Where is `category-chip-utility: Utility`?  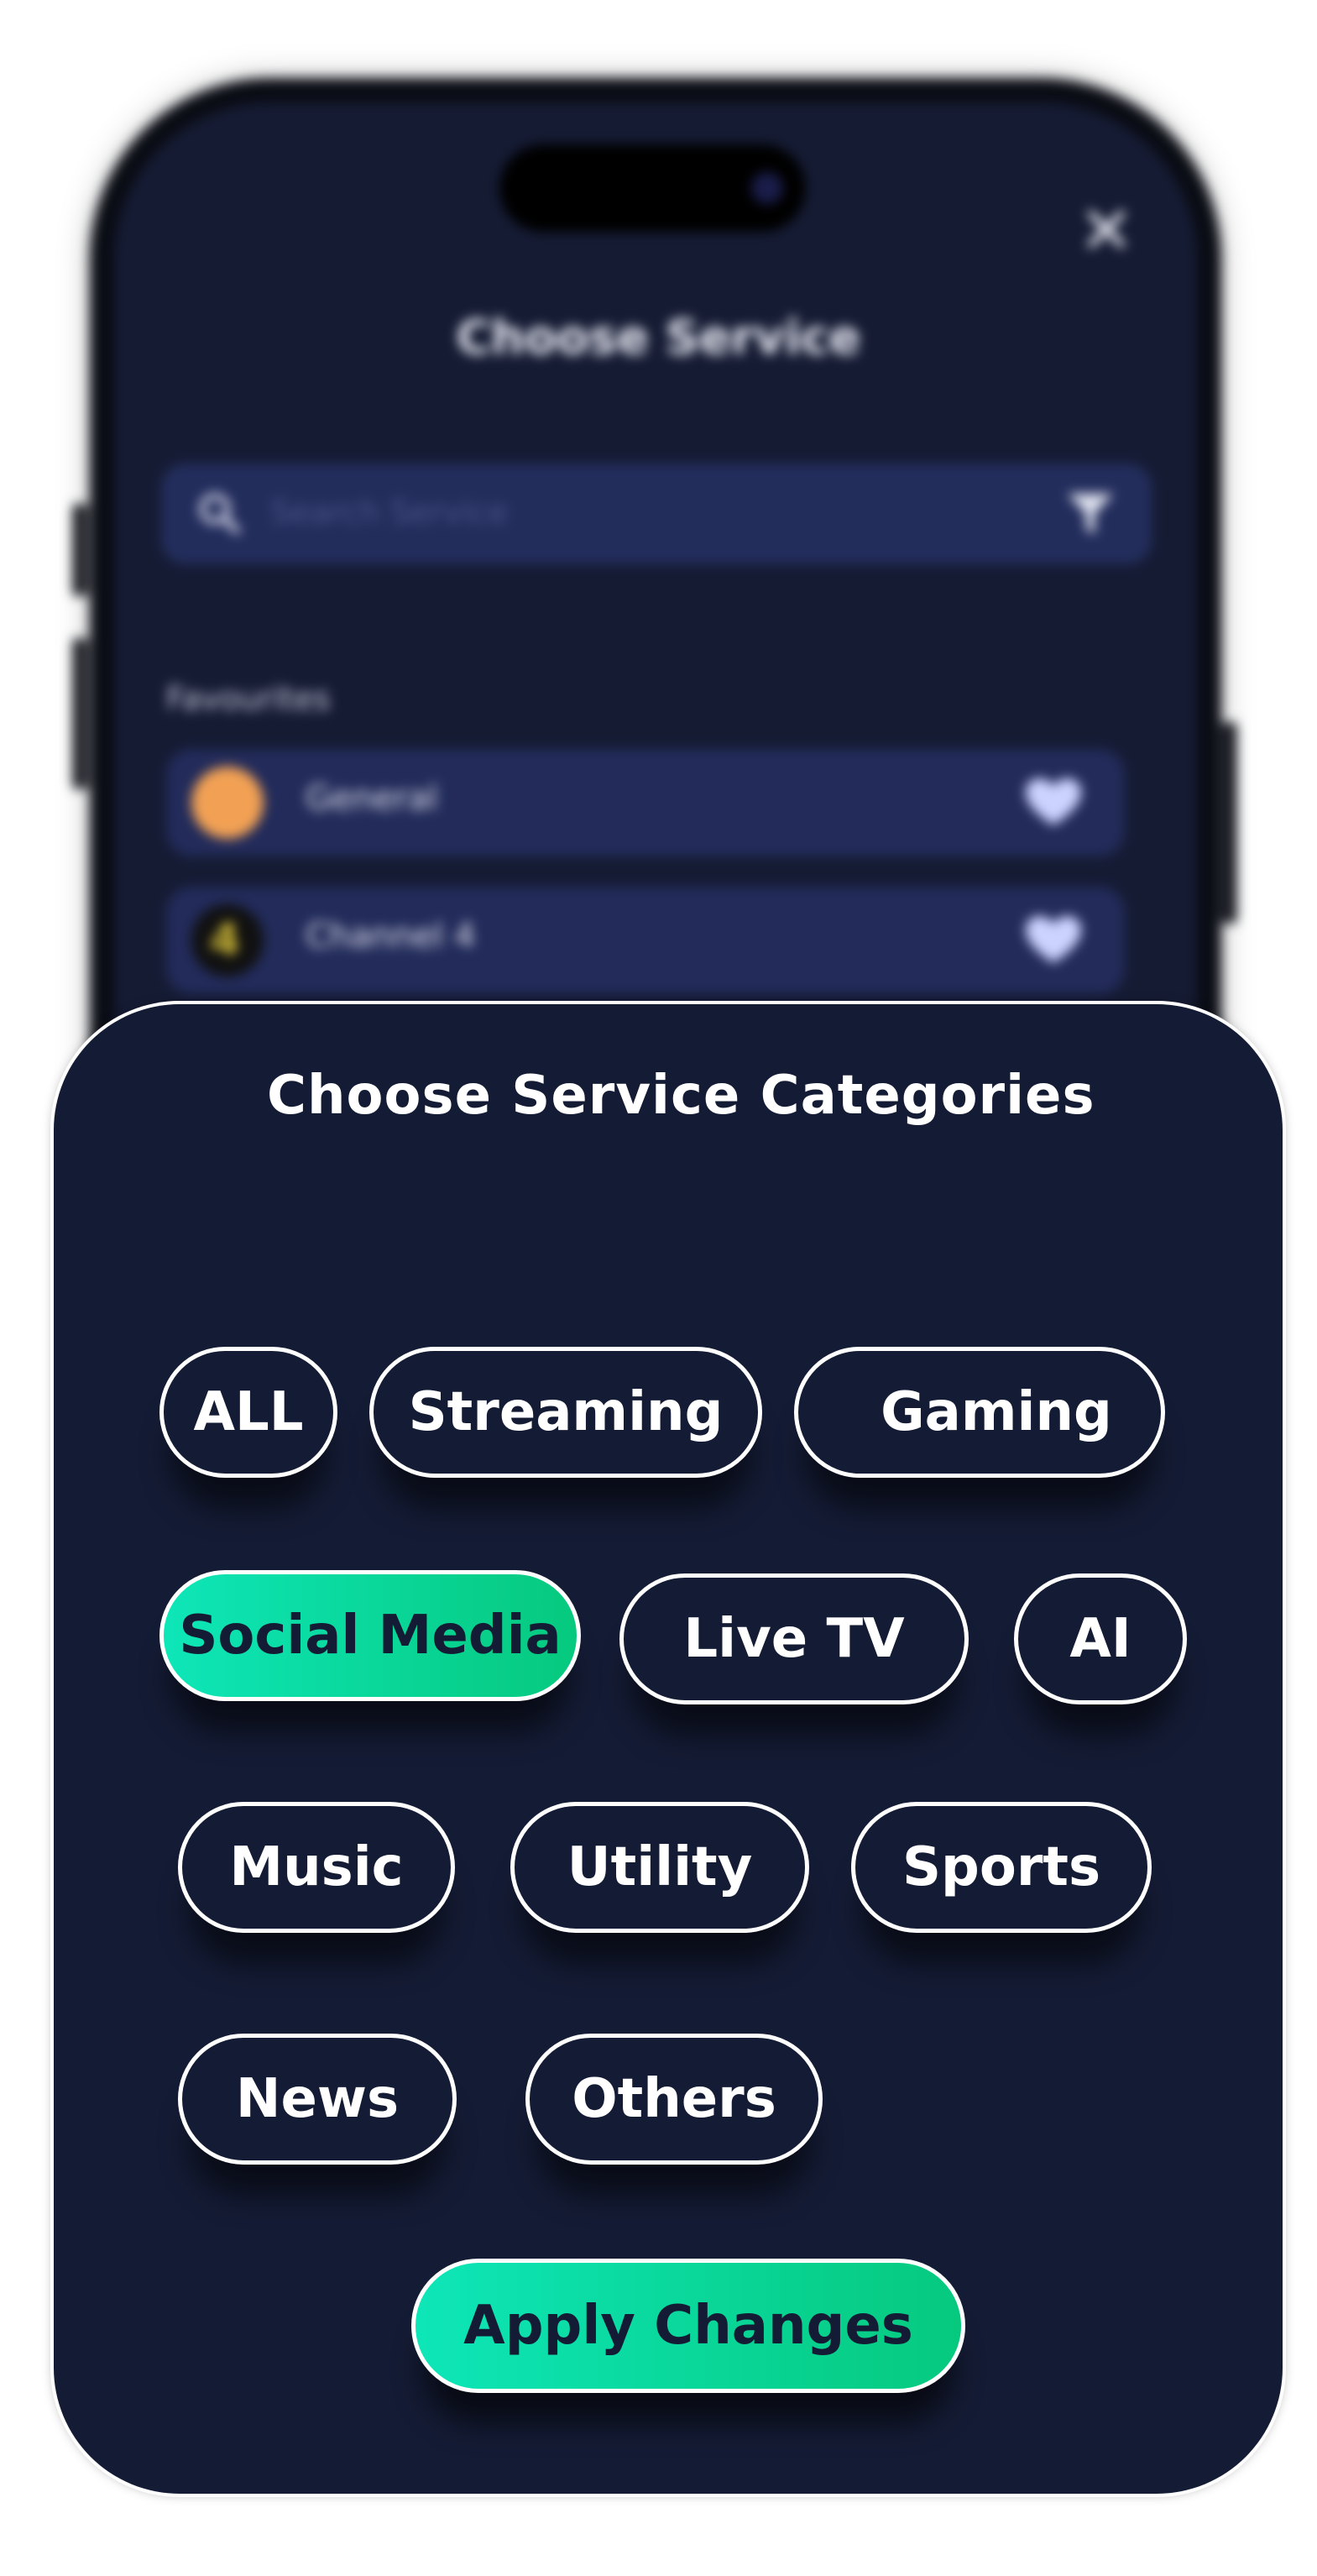
category-chip-utility: Utility is located at coordinates (659, 1868).